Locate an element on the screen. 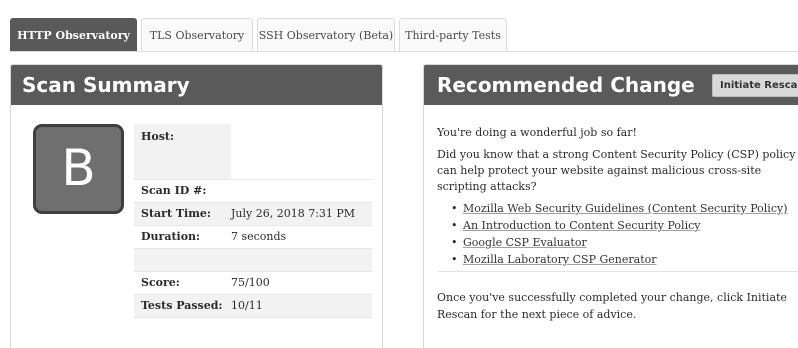 The image size is (798, 348). host-row: Host: is located at coordinates (253, 152).